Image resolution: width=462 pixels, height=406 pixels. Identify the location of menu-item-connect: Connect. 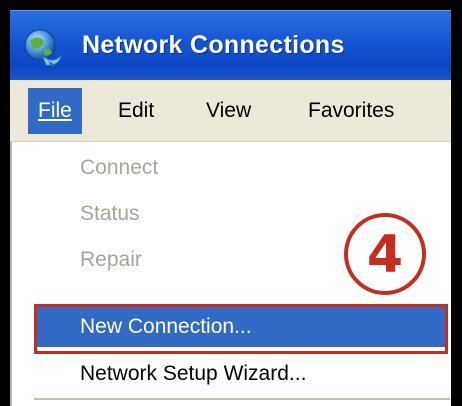
(240, 168).